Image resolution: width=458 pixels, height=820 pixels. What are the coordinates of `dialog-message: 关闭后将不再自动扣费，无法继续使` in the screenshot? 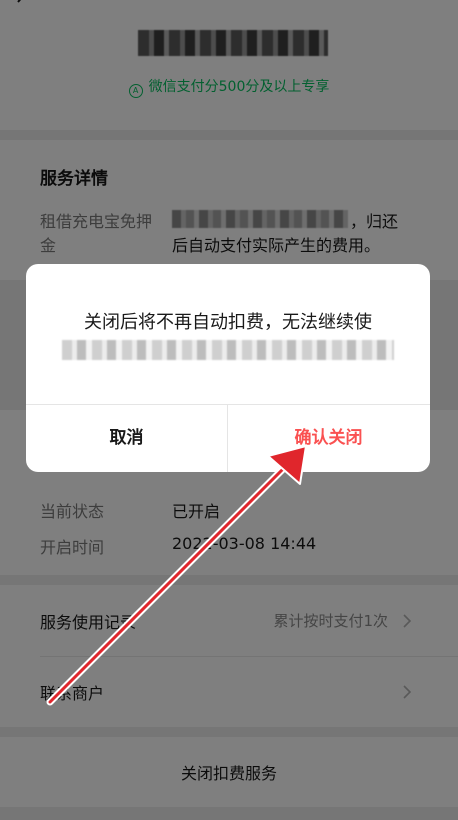 It's located at (228, 322).